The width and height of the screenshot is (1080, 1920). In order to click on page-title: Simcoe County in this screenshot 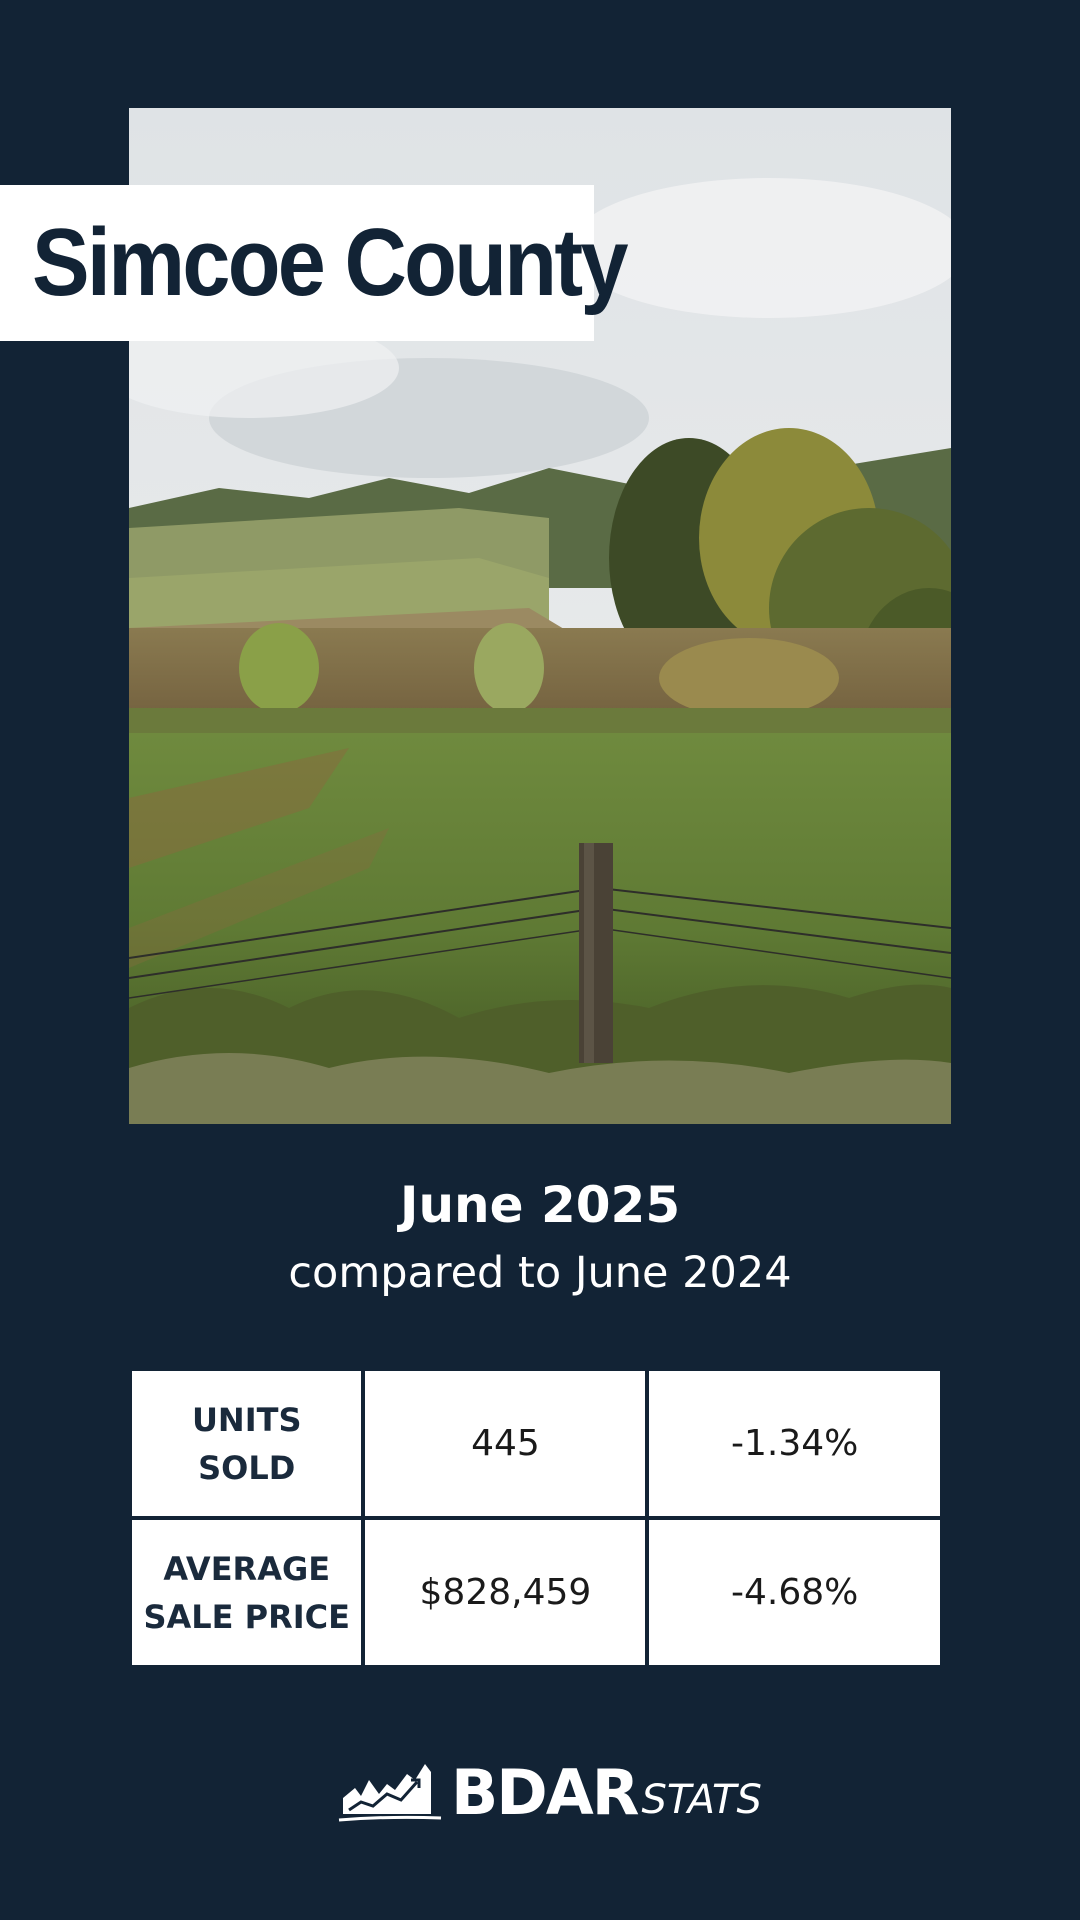, I will do `click(330, 262)`.